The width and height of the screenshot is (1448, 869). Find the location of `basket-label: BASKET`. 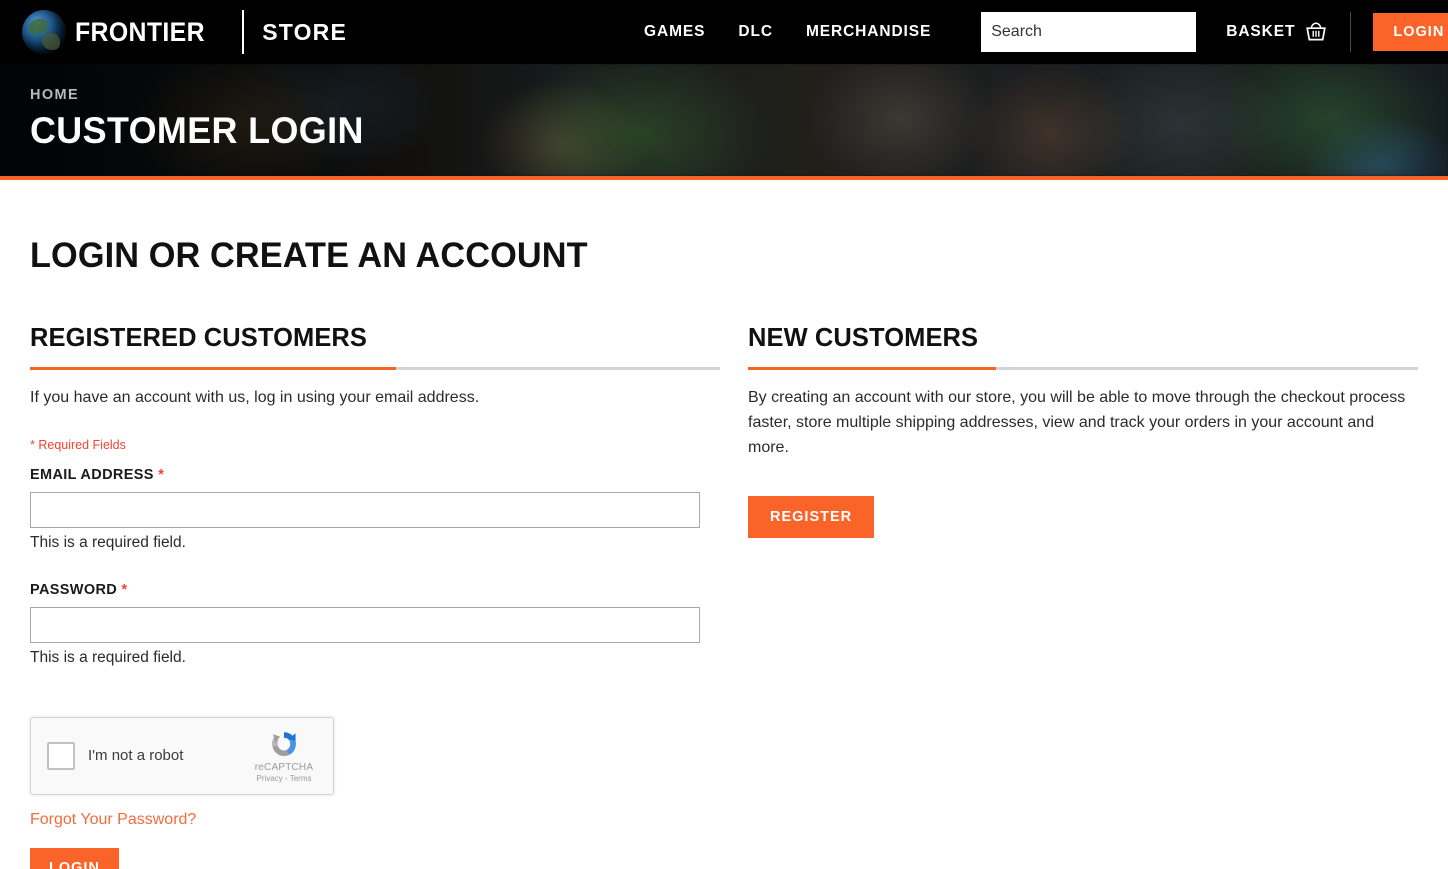

basket-label: BASKET is located at coordinates (1261, 31).